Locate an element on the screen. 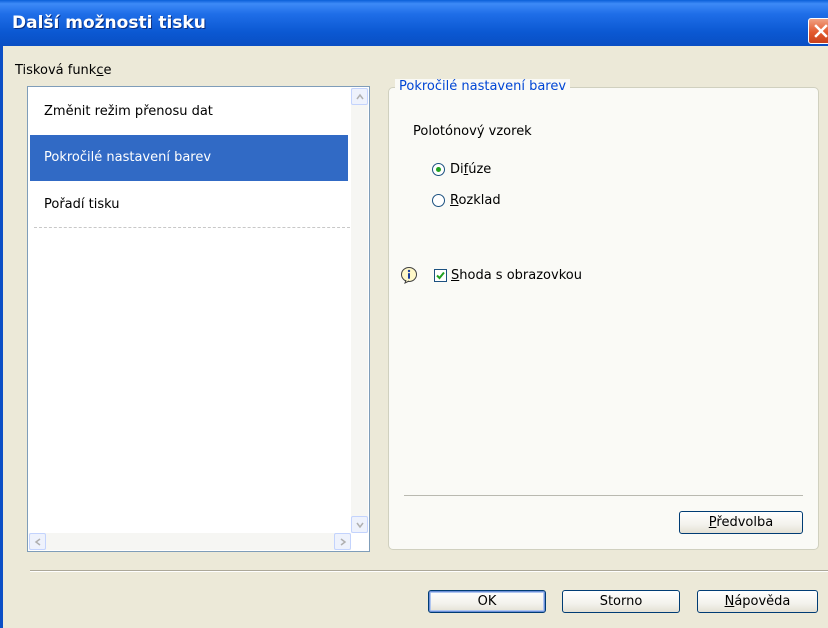  list-item-transfer-mode: Změnit režim přenosu dat is located at coordinates (189, 112).